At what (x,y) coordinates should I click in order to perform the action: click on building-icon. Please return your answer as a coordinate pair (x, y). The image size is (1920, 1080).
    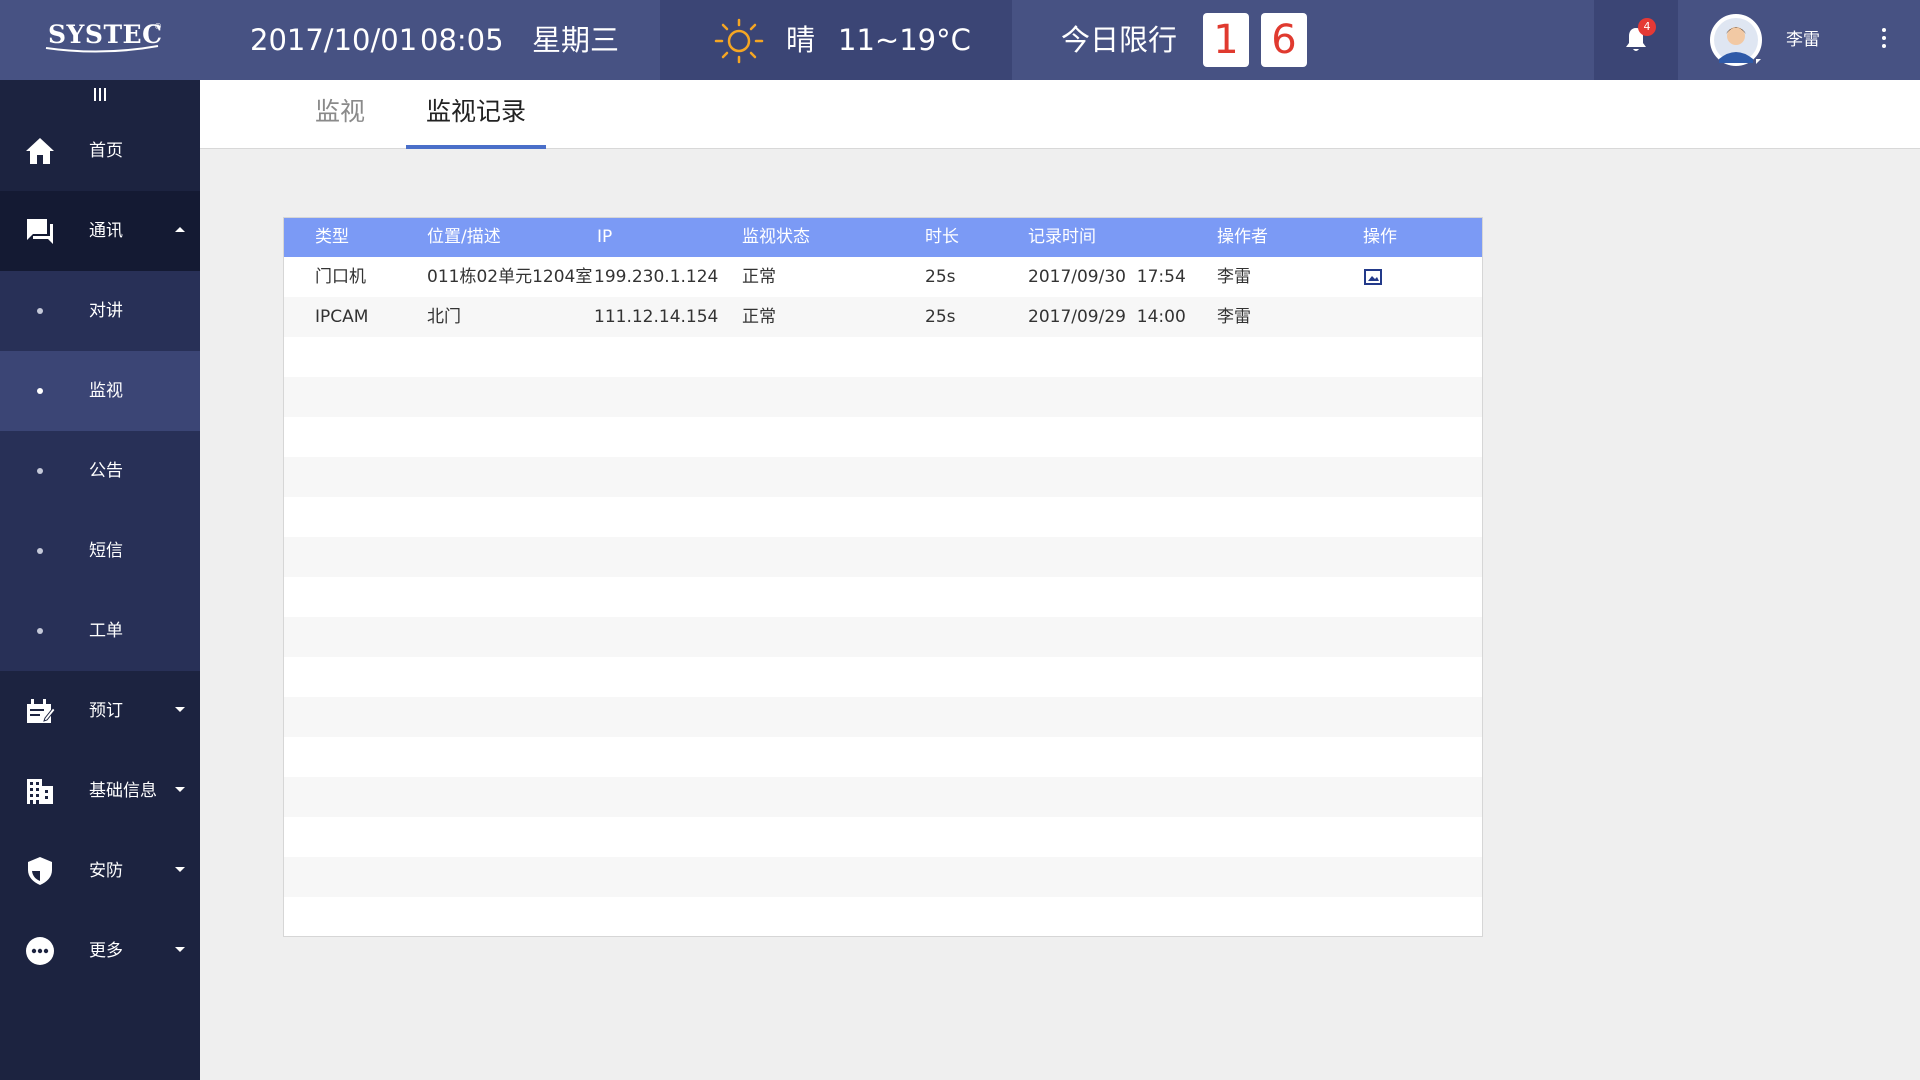
    Looking at the image, I should click on (40, 791).